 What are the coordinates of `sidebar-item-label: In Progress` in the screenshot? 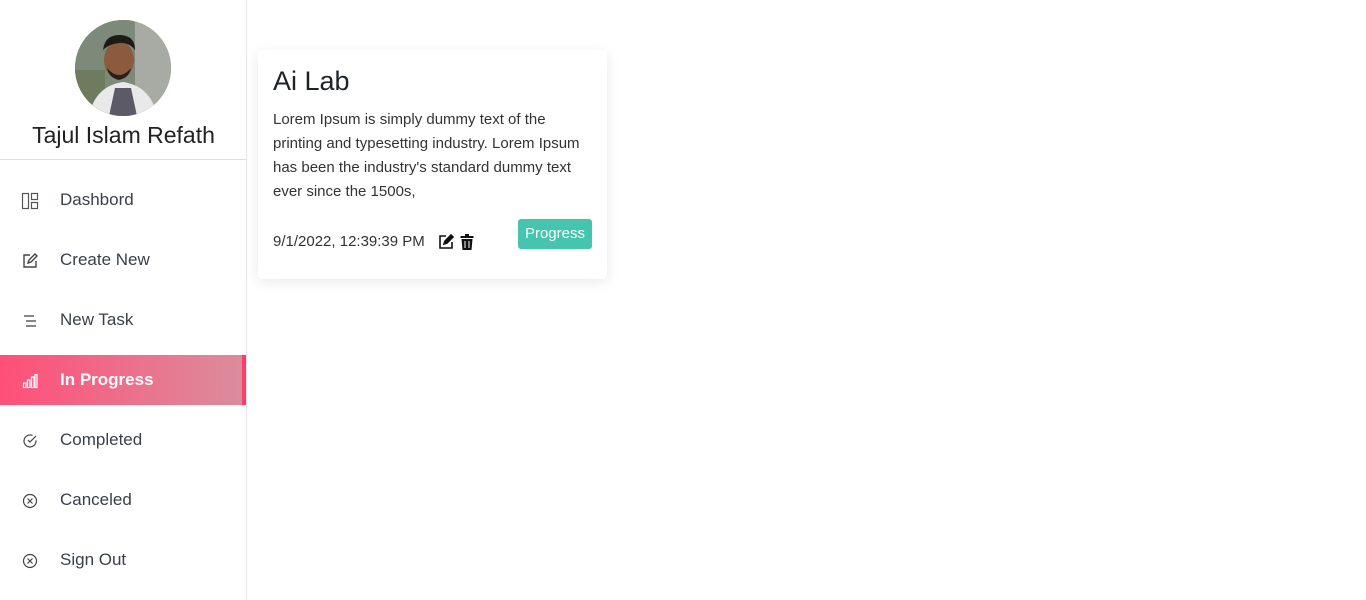 It's located at (107, 379).